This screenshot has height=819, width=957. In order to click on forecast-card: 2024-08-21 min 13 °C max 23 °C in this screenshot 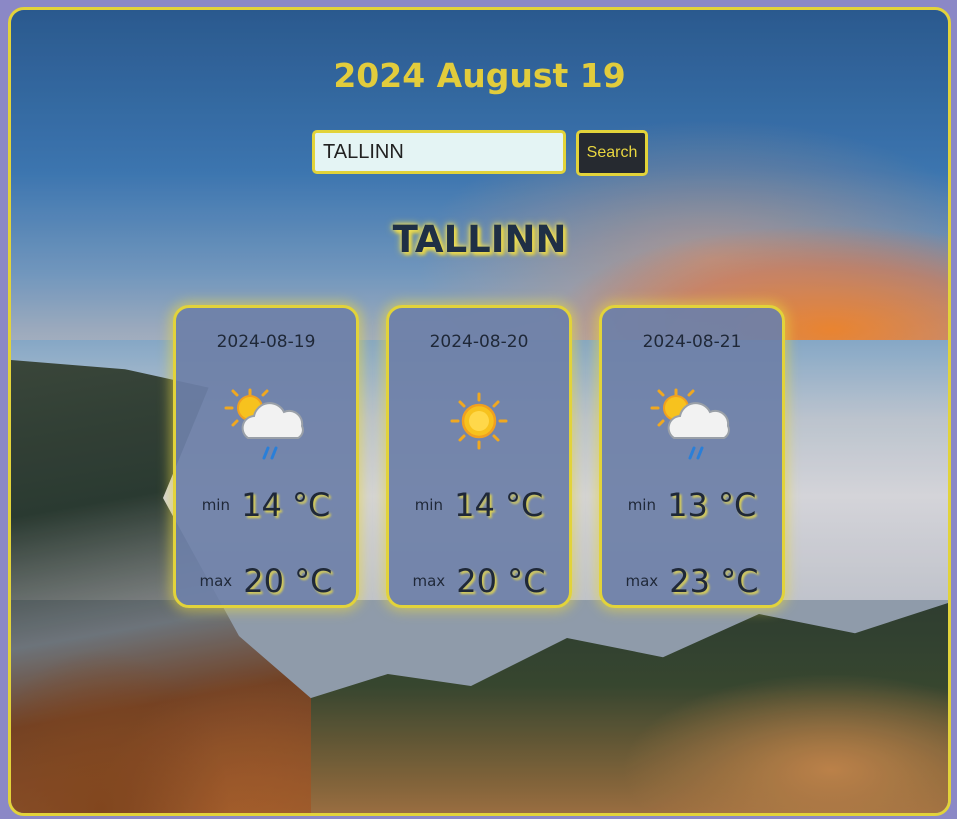, I will do `click(692, 456)`.